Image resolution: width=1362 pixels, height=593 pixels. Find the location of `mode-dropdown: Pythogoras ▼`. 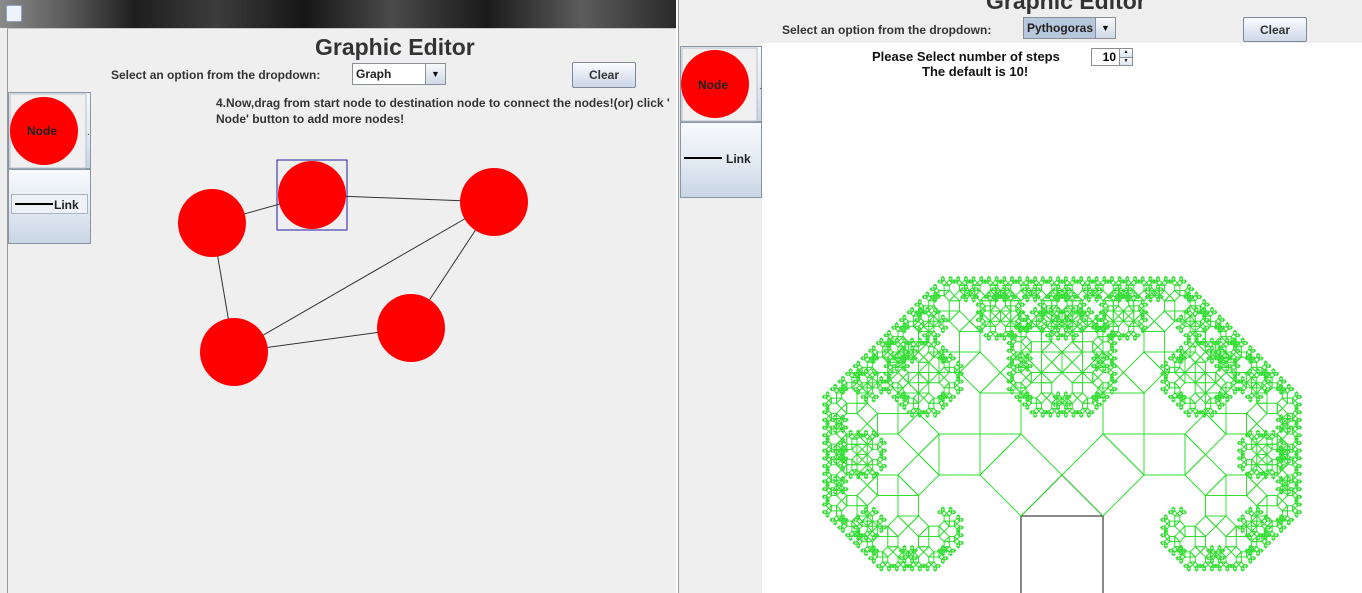

mode-dropdown: Pythogoras ▼ is located at coordinates (1069, 28).